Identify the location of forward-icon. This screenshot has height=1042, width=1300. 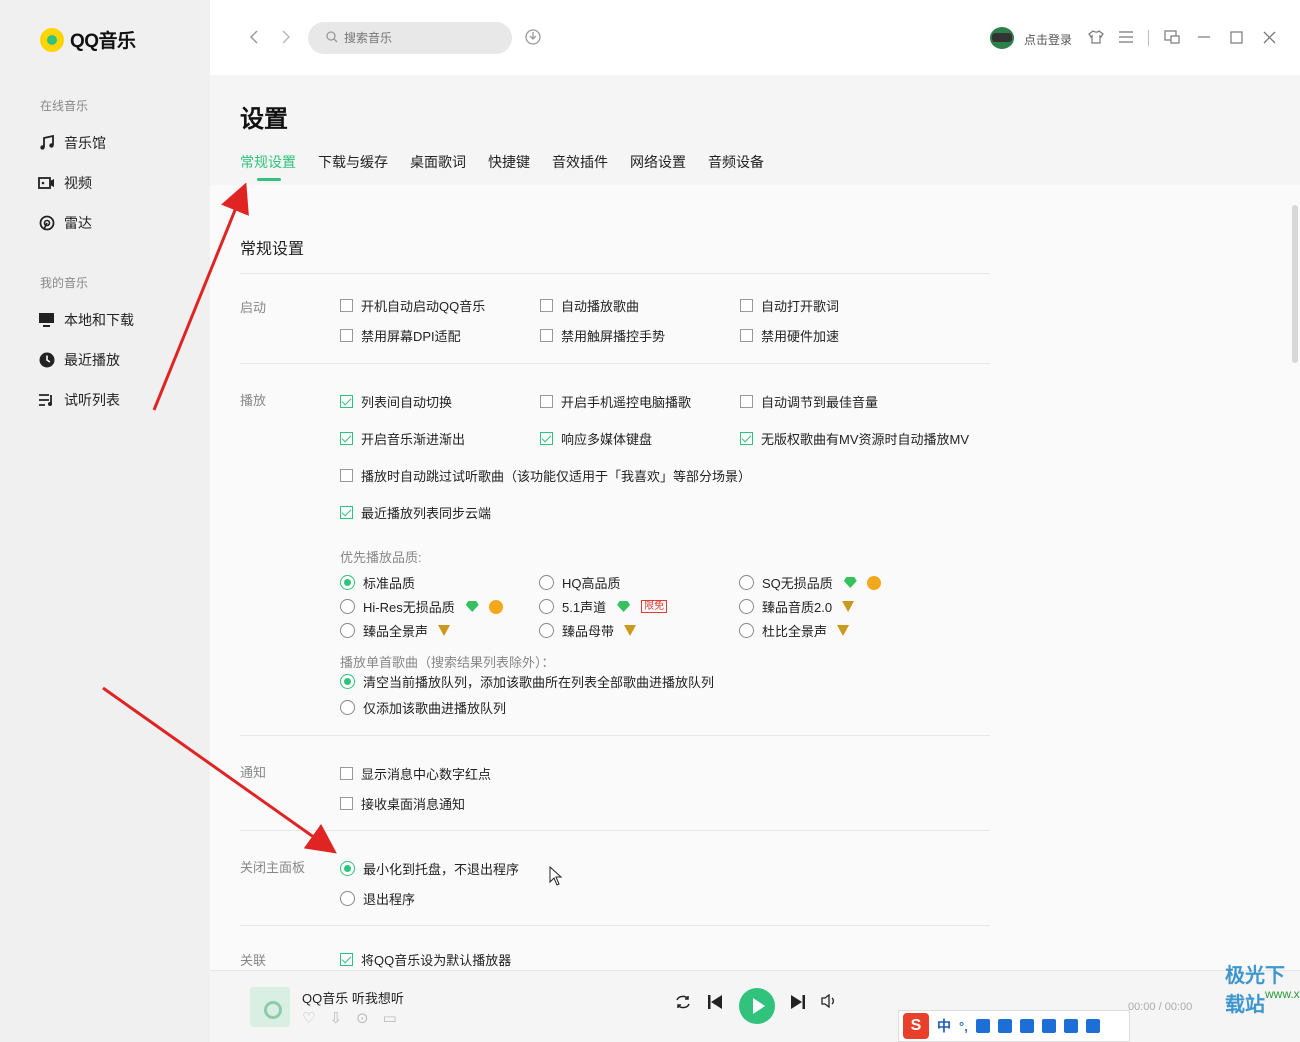
(286, 37).